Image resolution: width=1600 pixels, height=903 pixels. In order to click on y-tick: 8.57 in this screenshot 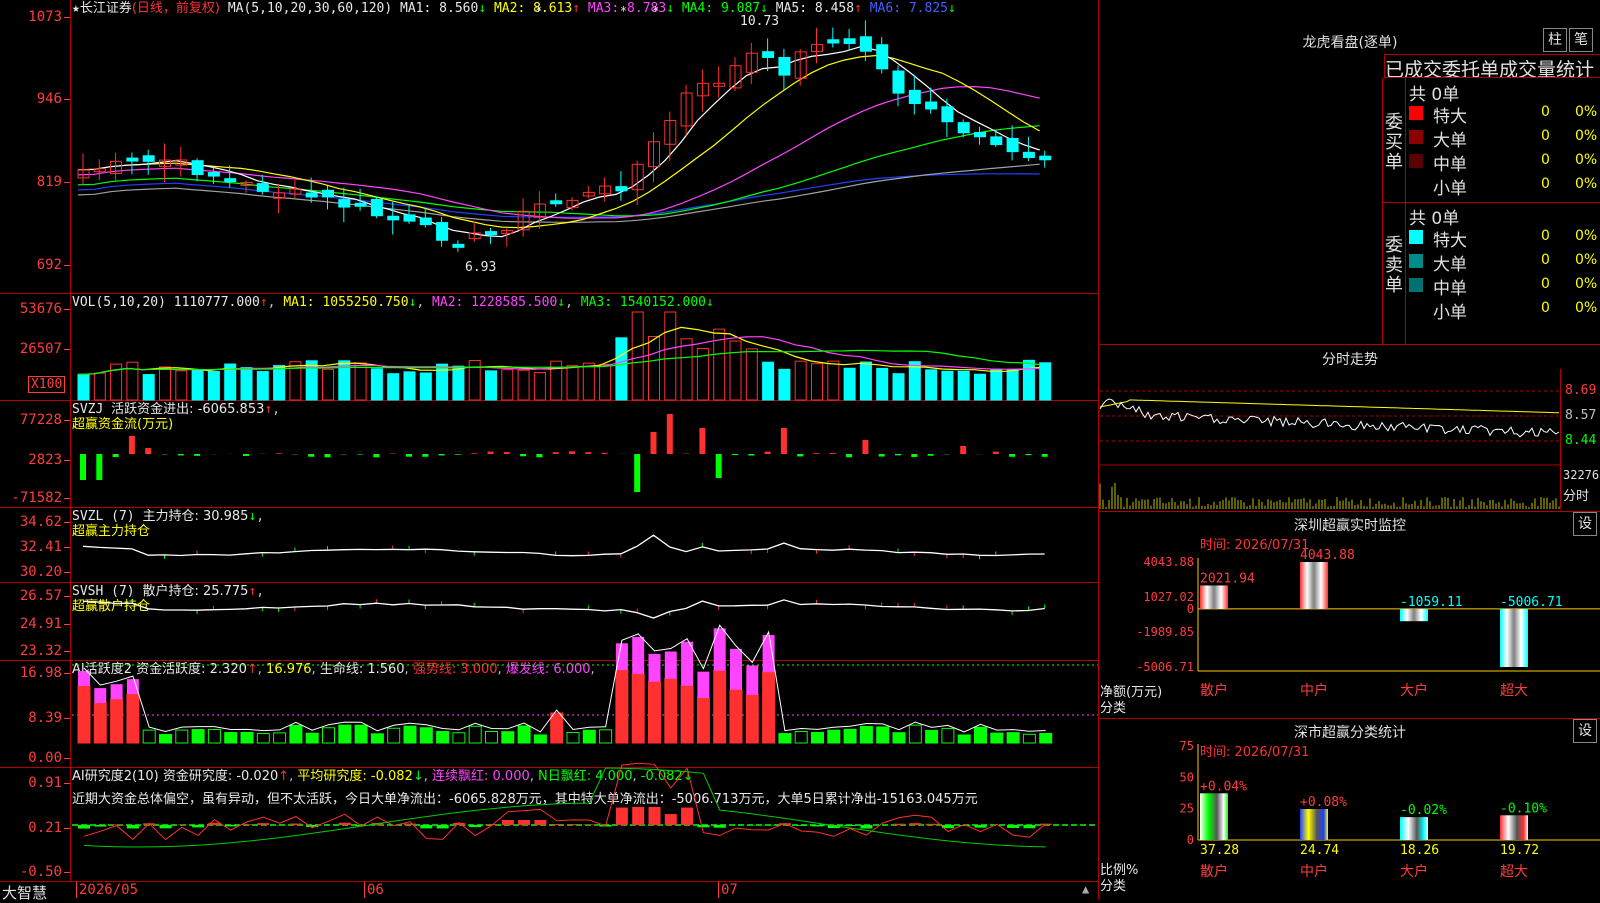, I will do `click(1580, 415)`.